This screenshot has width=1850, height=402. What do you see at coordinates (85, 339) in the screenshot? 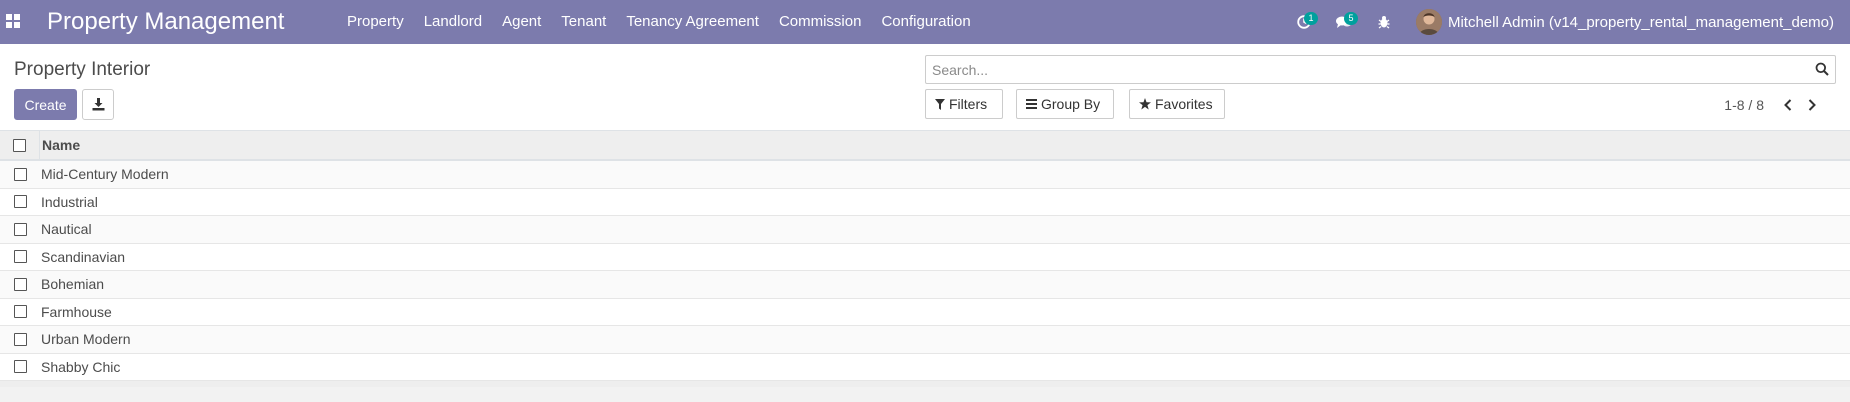
I see `row-name: Urban Modern` at bounding box center [85, 339].